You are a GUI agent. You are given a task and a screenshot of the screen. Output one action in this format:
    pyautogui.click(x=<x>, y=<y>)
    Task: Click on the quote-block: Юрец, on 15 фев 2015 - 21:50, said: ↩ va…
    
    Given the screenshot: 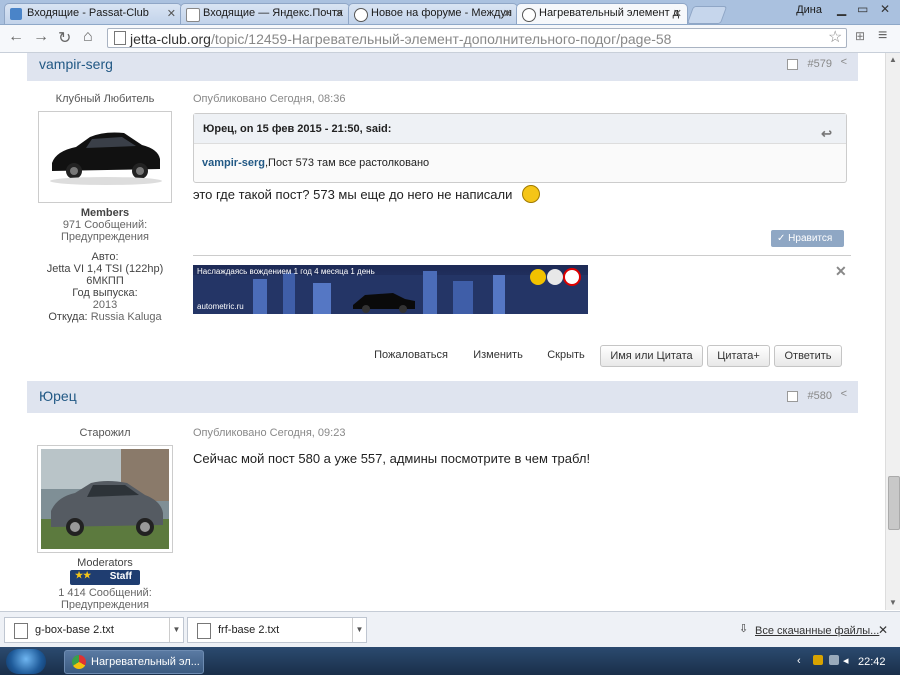 What is the action you would take?
    pyautogui.click(x=520, y=148)
    